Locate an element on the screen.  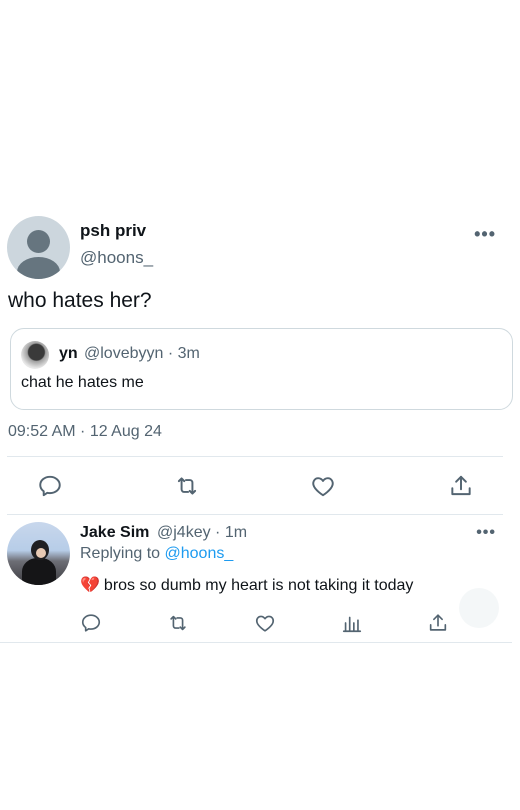
tweet-text: who hates her? is located at coordinates (80, 300).